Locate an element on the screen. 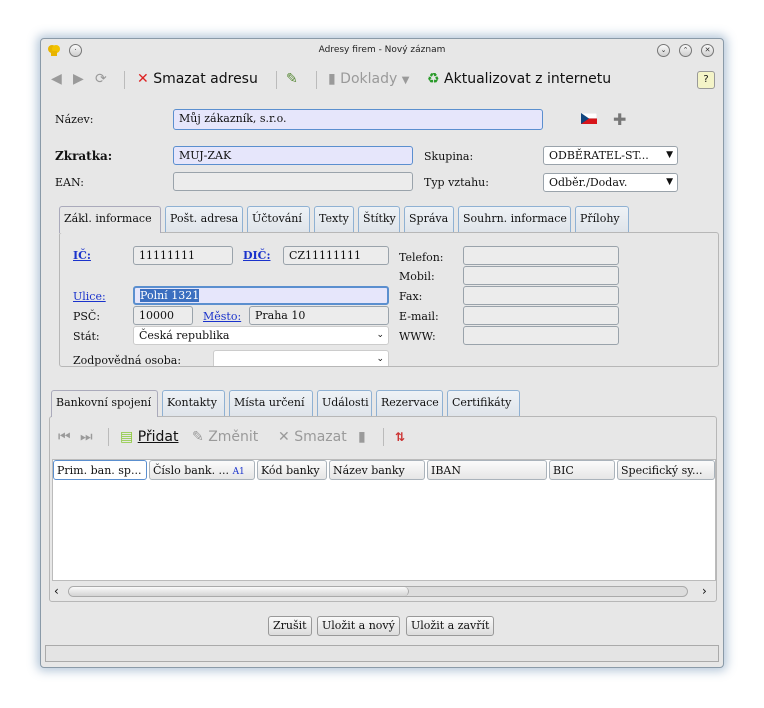 The height and width of the screenshot is (708, 764). save-new-button: Uložit a nový is located at coordinates (358, 626).